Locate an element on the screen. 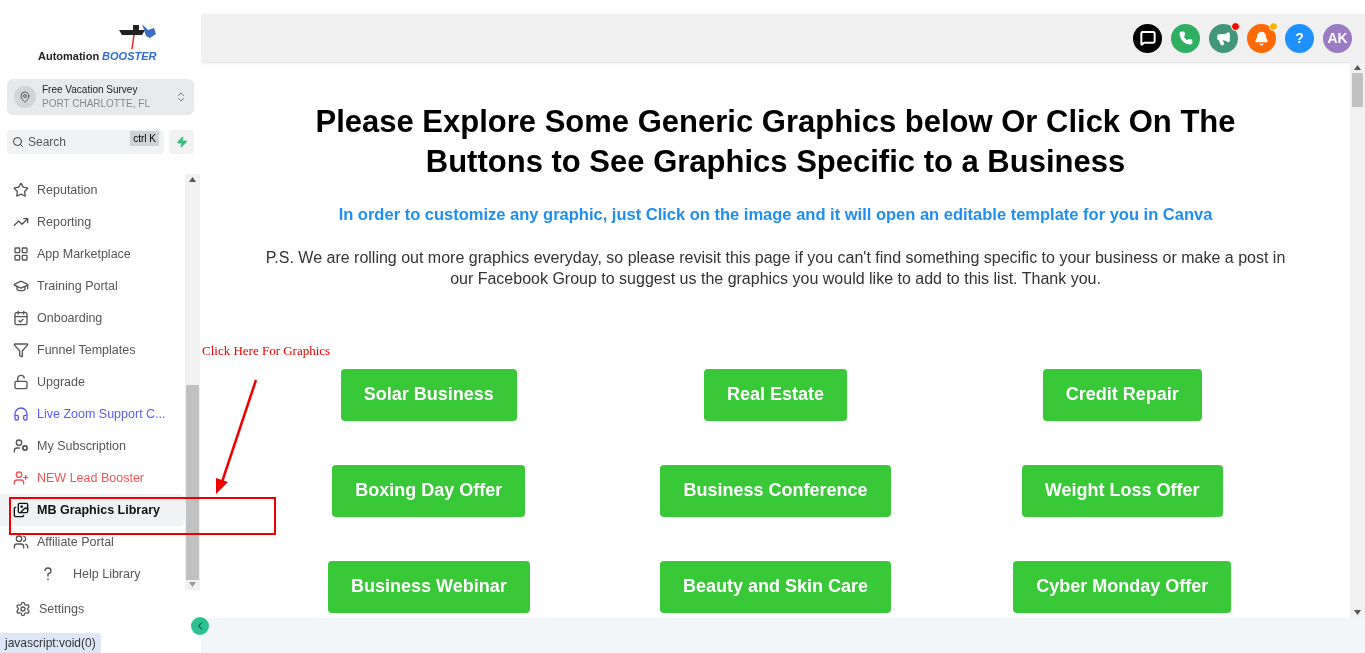 This screenshot has width=1365, height=653. settings-icon is located at coordinates (23, 609).